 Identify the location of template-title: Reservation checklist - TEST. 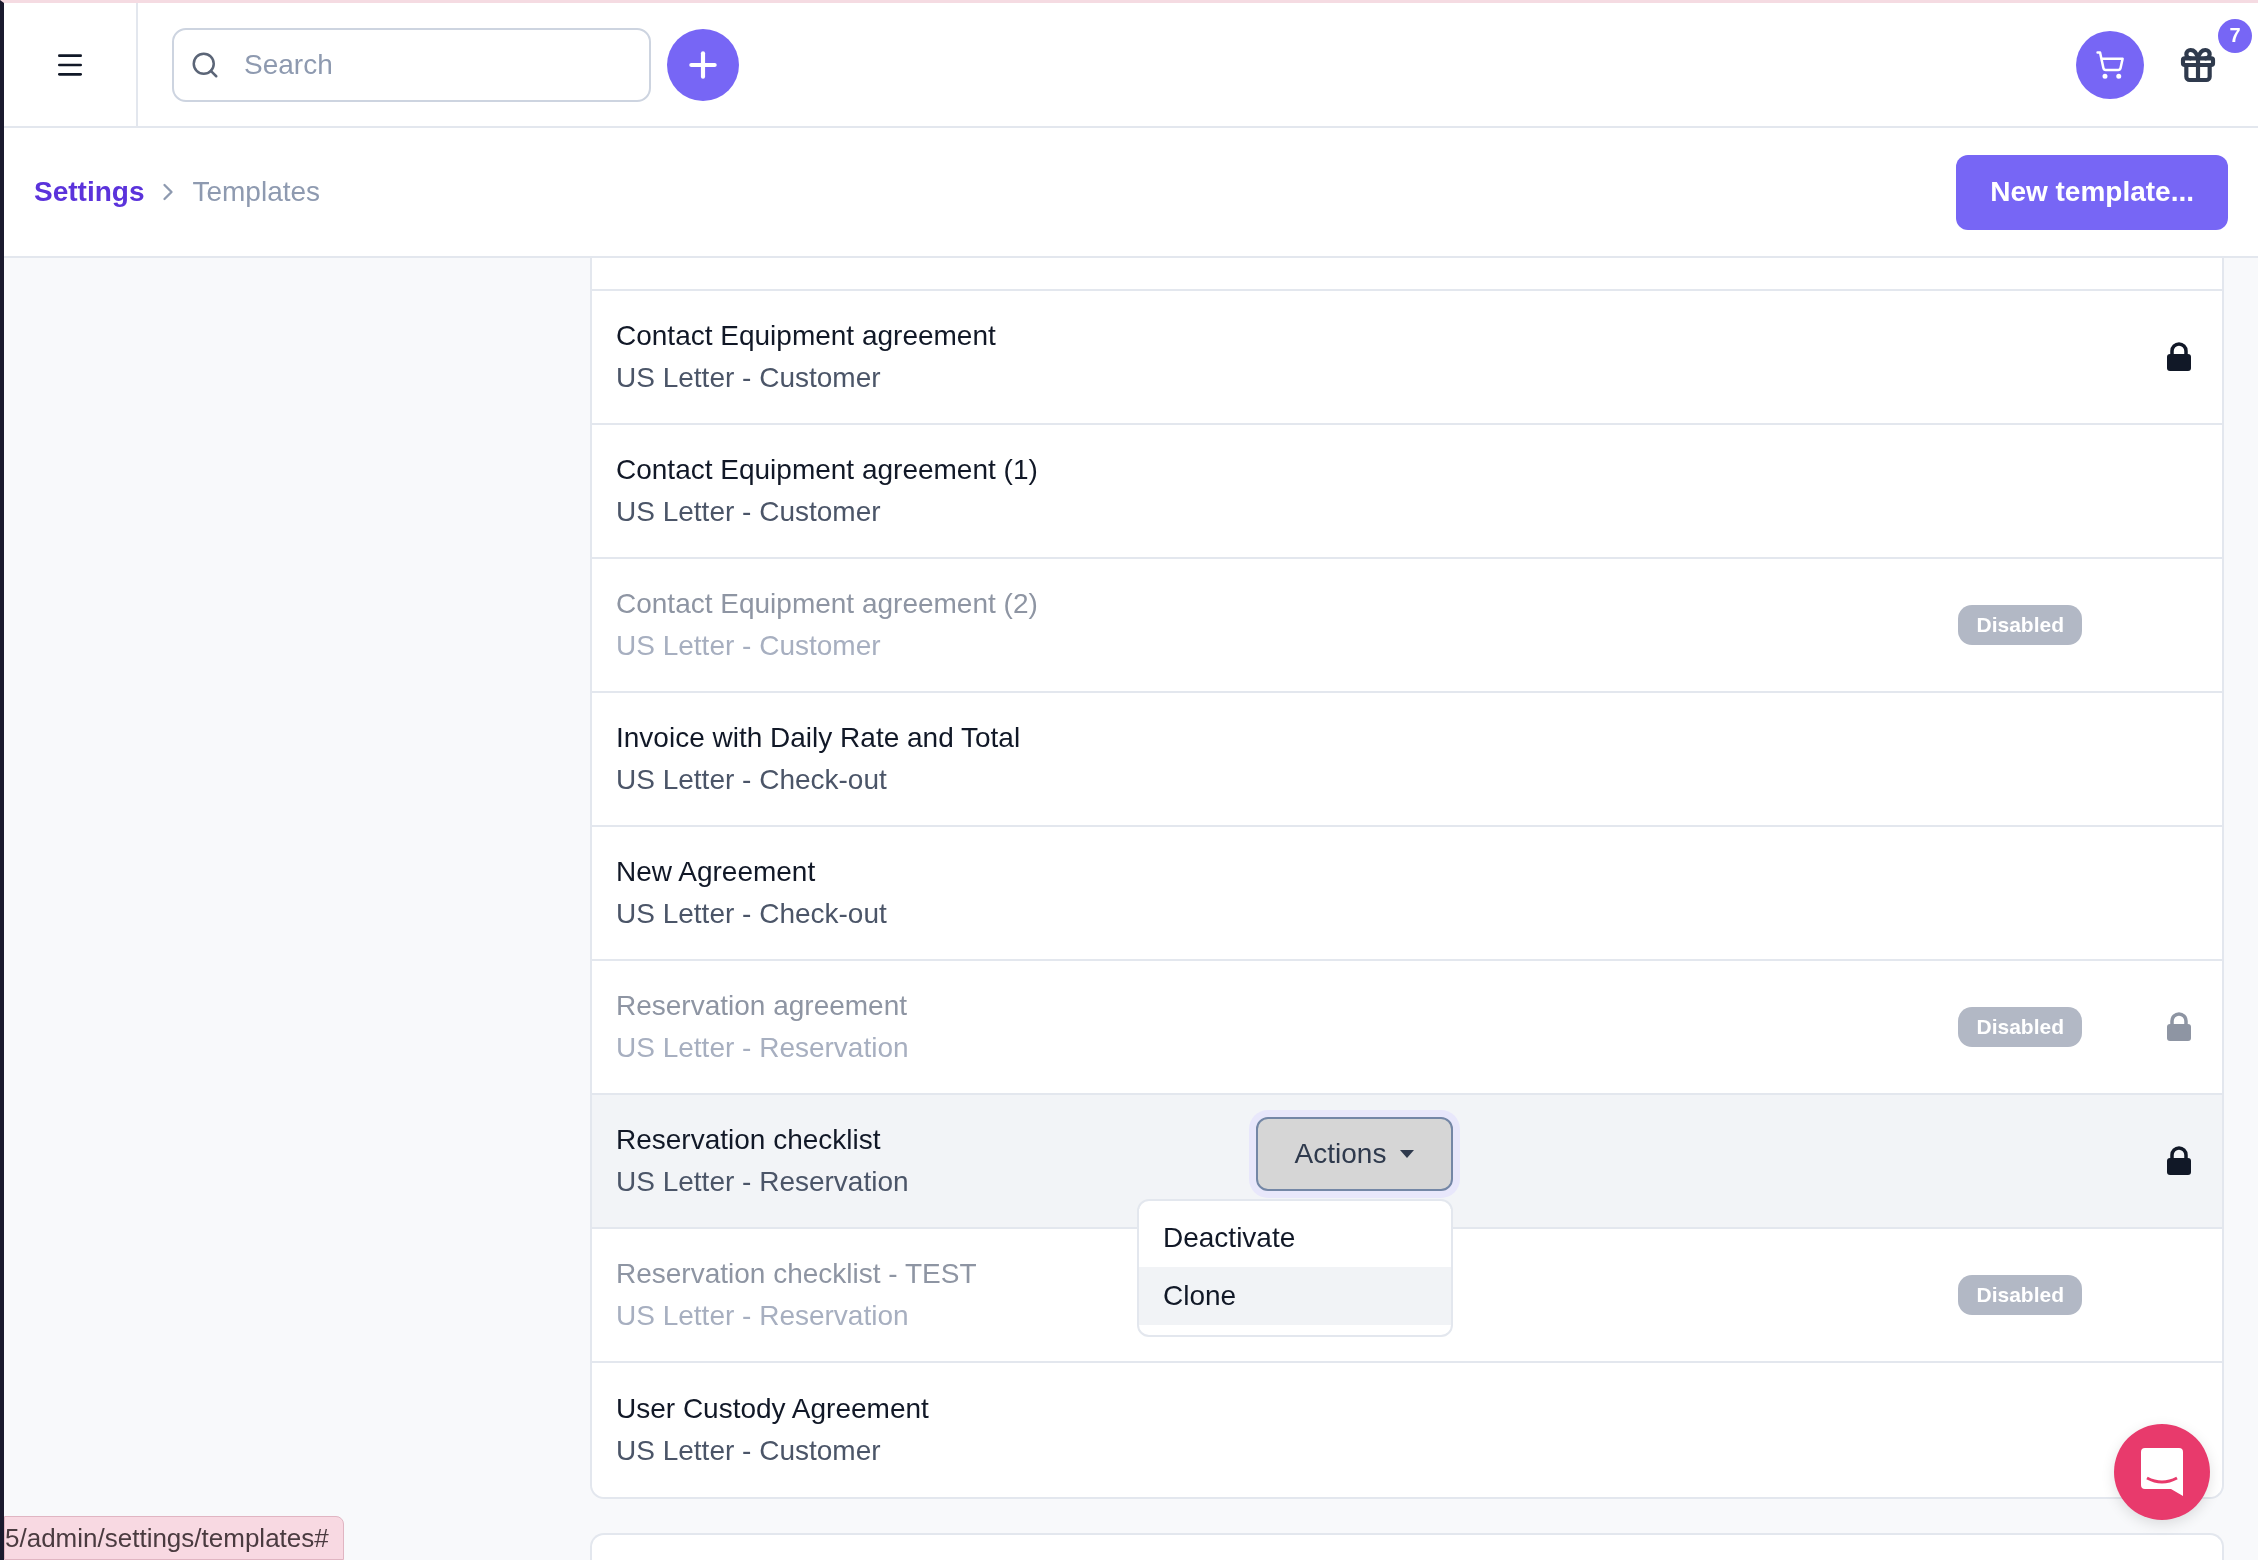
(797, 1274).